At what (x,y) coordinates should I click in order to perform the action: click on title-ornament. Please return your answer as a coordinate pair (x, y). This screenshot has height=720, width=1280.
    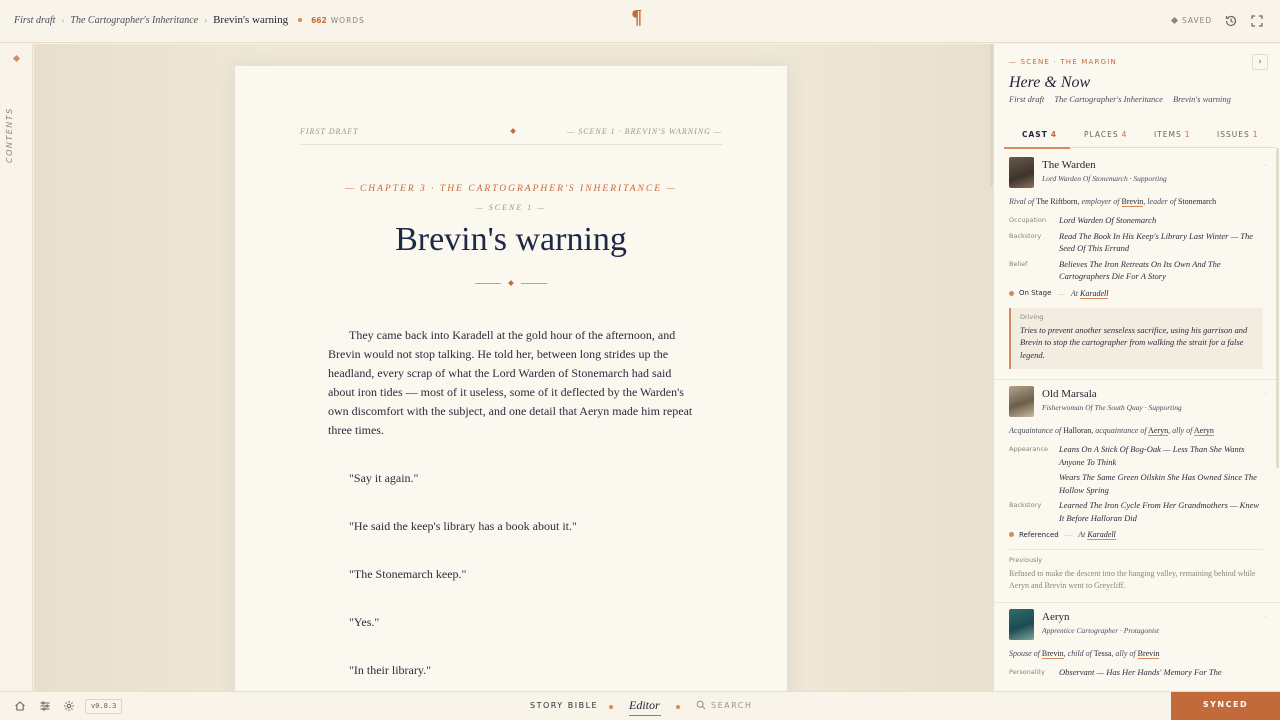
    Looking at the image, I should click on (511, 283).